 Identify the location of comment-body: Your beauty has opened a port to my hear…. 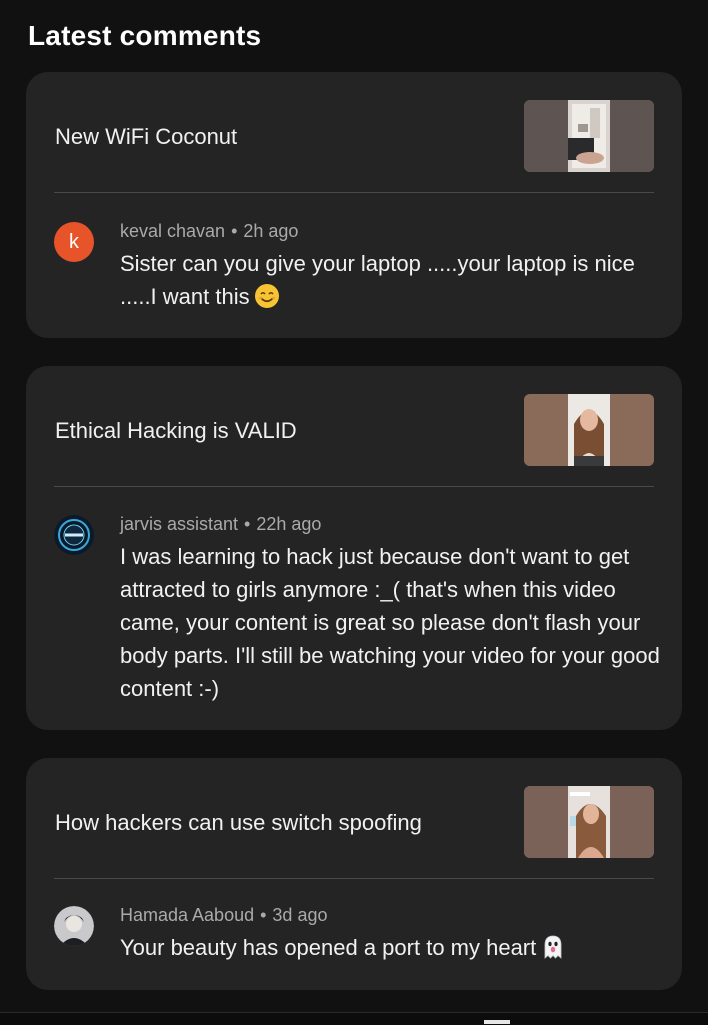
(328, 947).